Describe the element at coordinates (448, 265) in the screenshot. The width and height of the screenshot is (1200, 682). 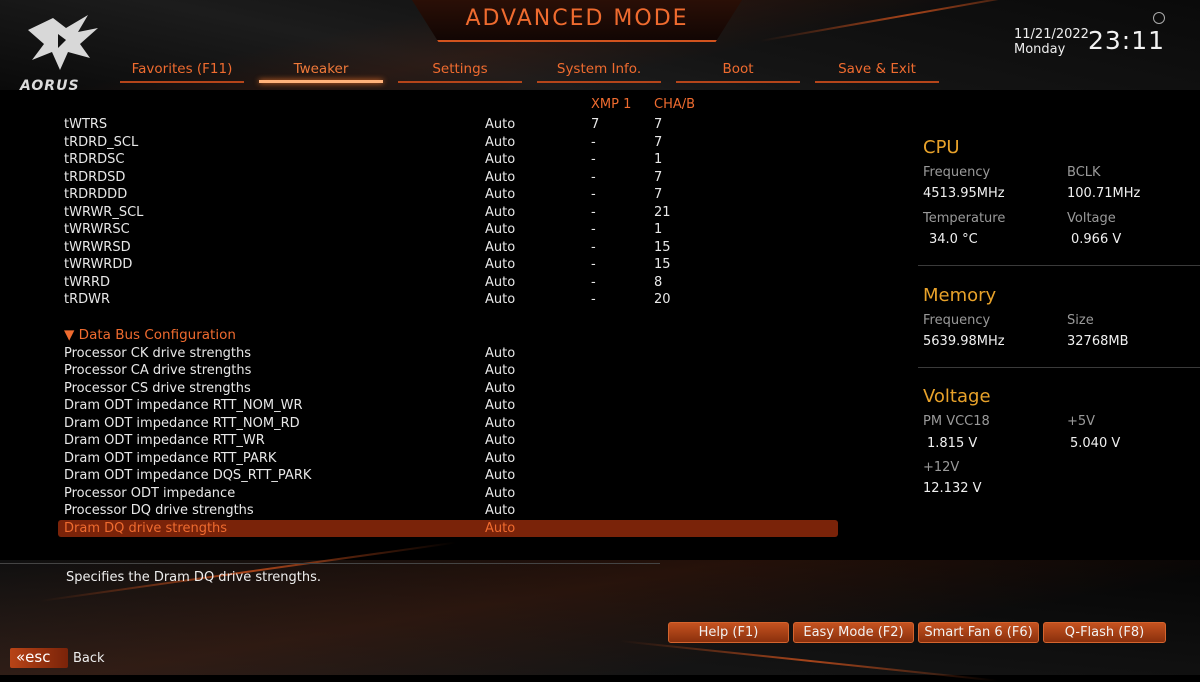
I see `setting-row: tWRWRDD Auto - 15` at that location.